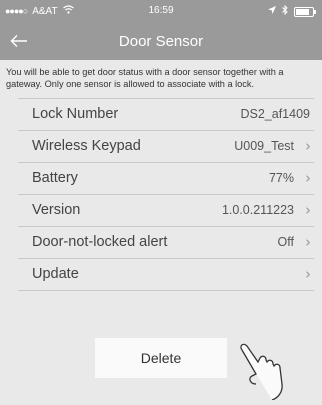  Describe the element at coordinates (166, 114) in the screenshot. I see `row-lock-number: Lock Number DS2_af1409` at that location.